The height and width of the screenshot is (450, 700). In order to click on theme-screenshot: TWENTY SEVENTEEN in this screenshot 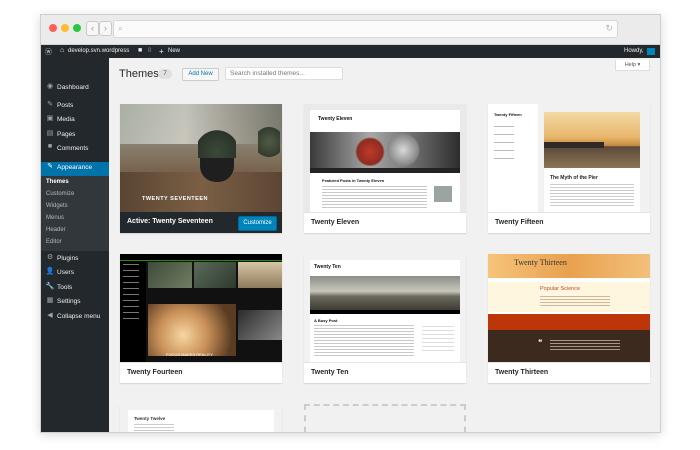, I will do `click(201, 158)`.